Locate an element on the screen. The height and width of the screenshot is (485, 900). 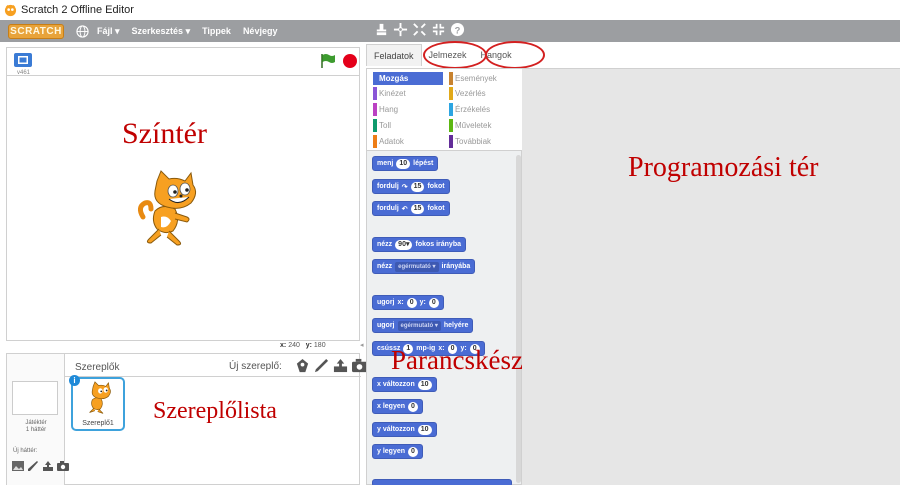
presentation-mode-icon is located at coordinates (23, 60).